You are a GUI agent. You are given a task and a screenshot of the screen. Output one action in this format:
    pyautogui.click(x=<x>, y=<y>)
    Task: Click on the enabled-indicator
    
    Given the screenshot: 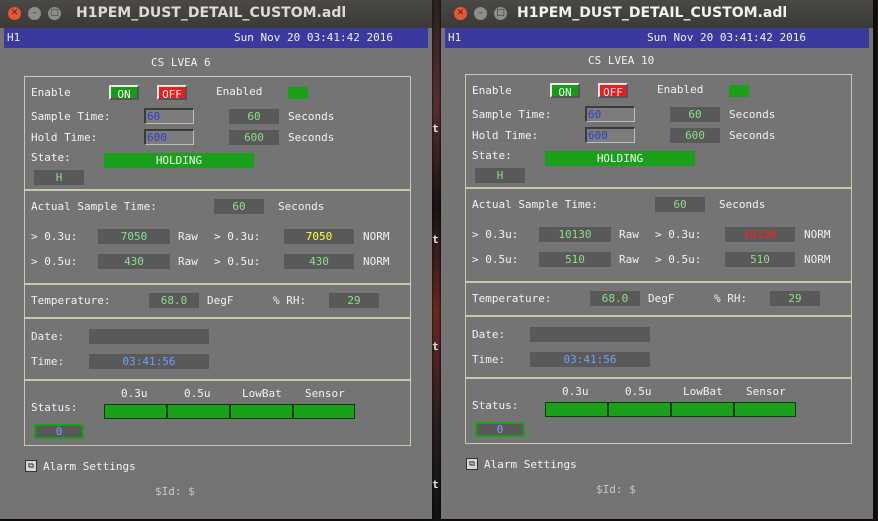 What is the action you would take?
    pyautogui.click(x=739, y=91)
    